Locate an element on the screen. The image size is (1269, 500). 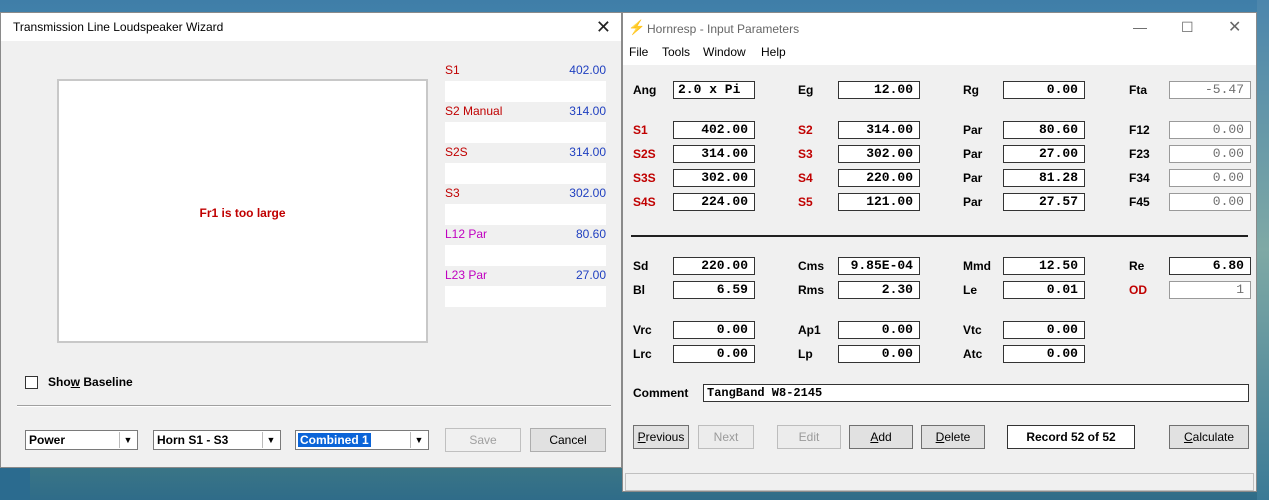
bl-label: Bl is located at coordinates (639, 290).